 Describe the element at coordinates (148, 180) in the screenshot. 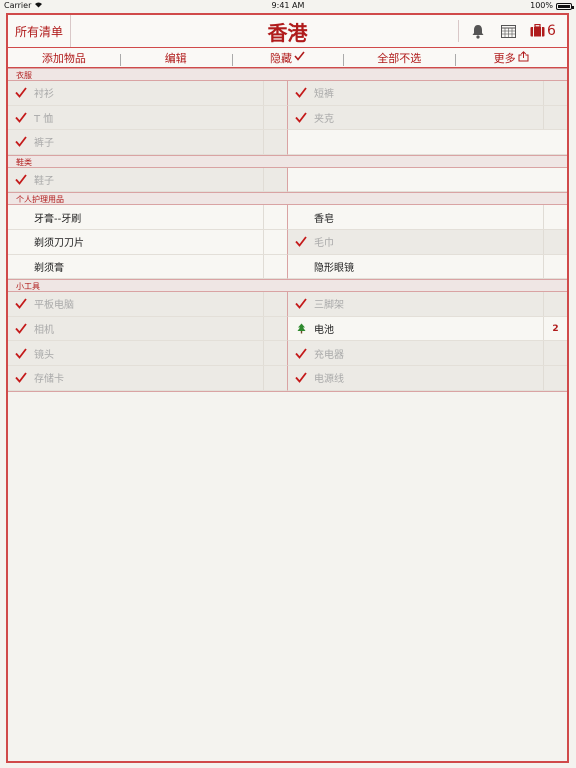

I see `list-item: 鞋子` at that location.